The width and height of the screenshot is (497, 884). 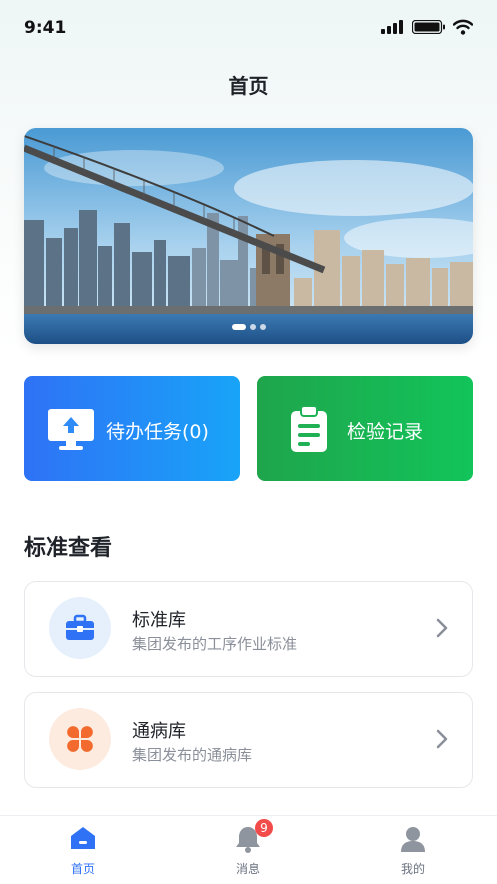 What do you see at coordinates (264, 828) in the screenshot?
I see `message-badge: 9` at bounding box center [264, 828].